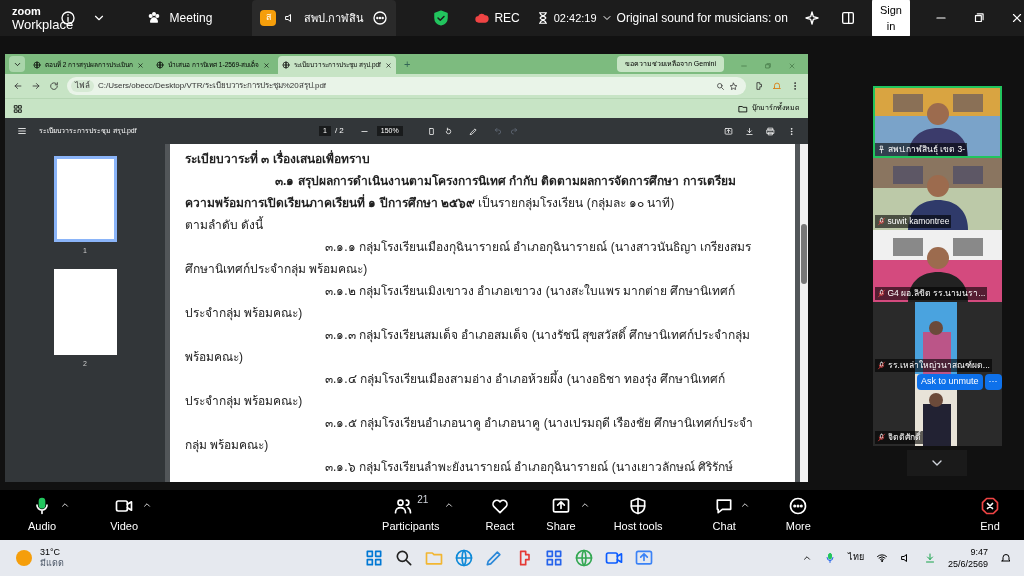 The image size is (1024, 576). Describe the element at coordinates (22, 131) in the screenshot. I see `menu-icon` at that location.